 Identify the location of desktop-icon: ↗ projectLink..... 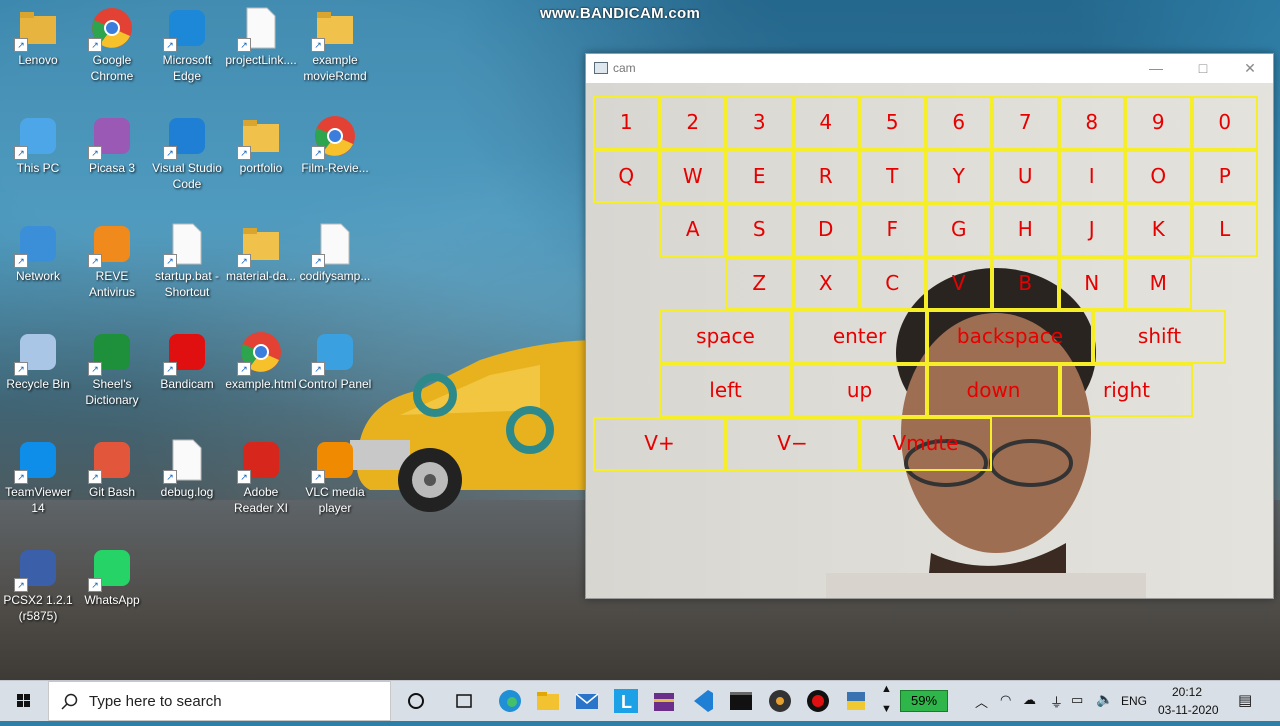
(261, 34).